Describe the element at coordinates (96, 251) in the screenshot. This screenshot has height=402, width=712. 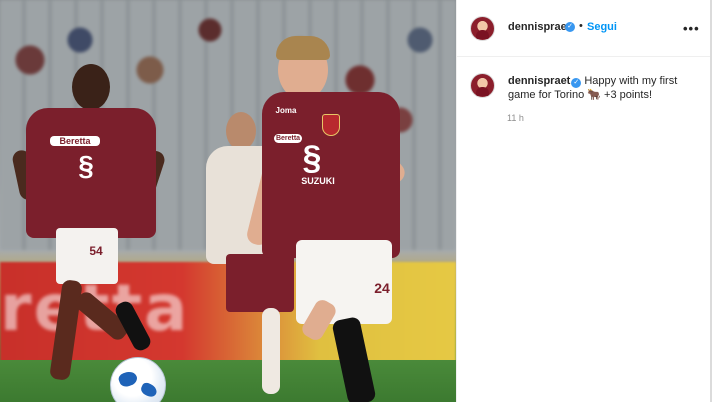
I see `shorts-number-left: 54` at that location.